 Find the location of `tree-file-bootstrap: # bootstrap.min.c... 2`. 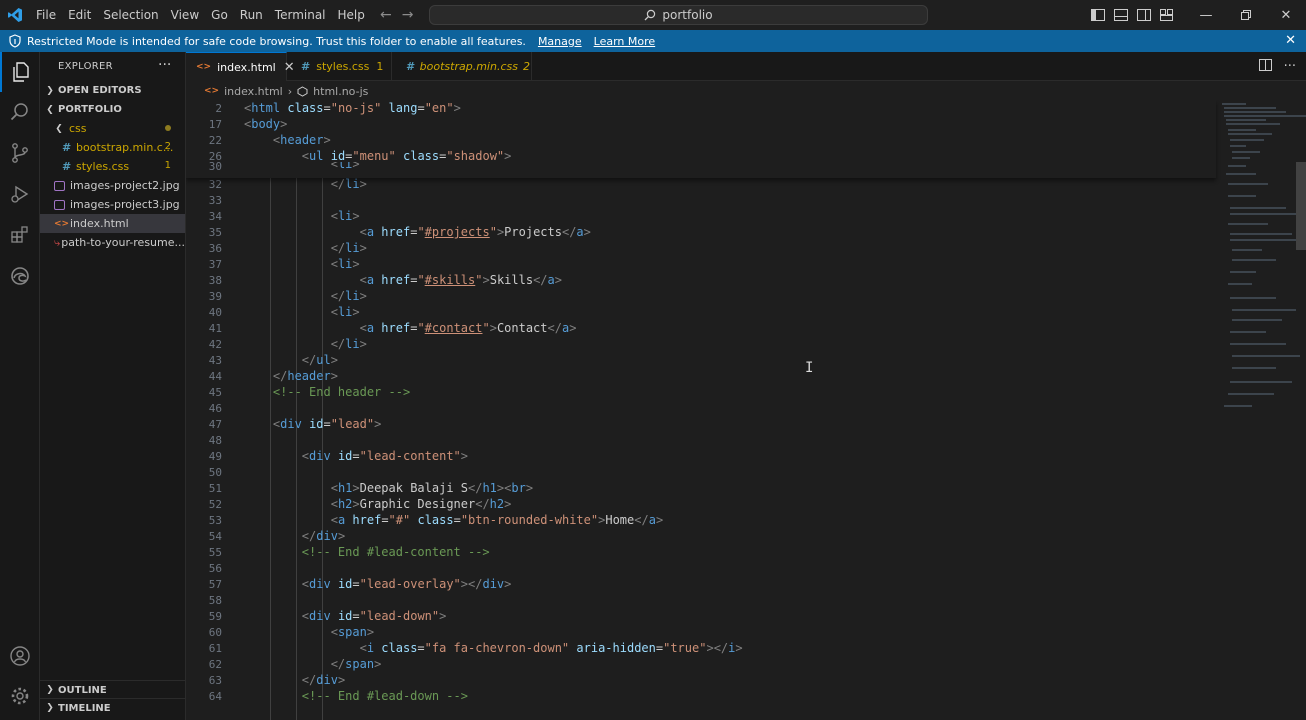

tree-file-bootstrap: # bootstrap.min.c... 2 is located at coordinates (112, 147).